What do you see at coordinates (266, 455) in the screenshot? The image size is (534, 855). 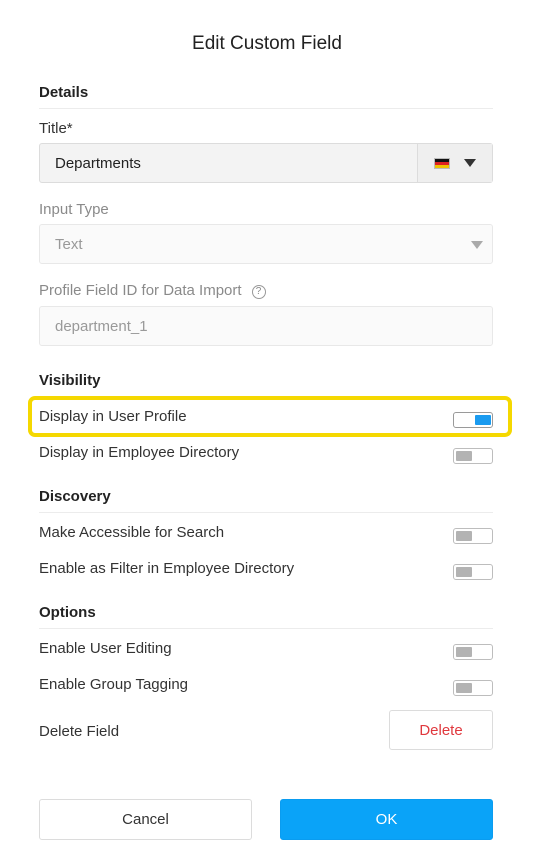 I see `display-employee-directory-row: Display in Employee Directory` at bounding box center [266, 455].